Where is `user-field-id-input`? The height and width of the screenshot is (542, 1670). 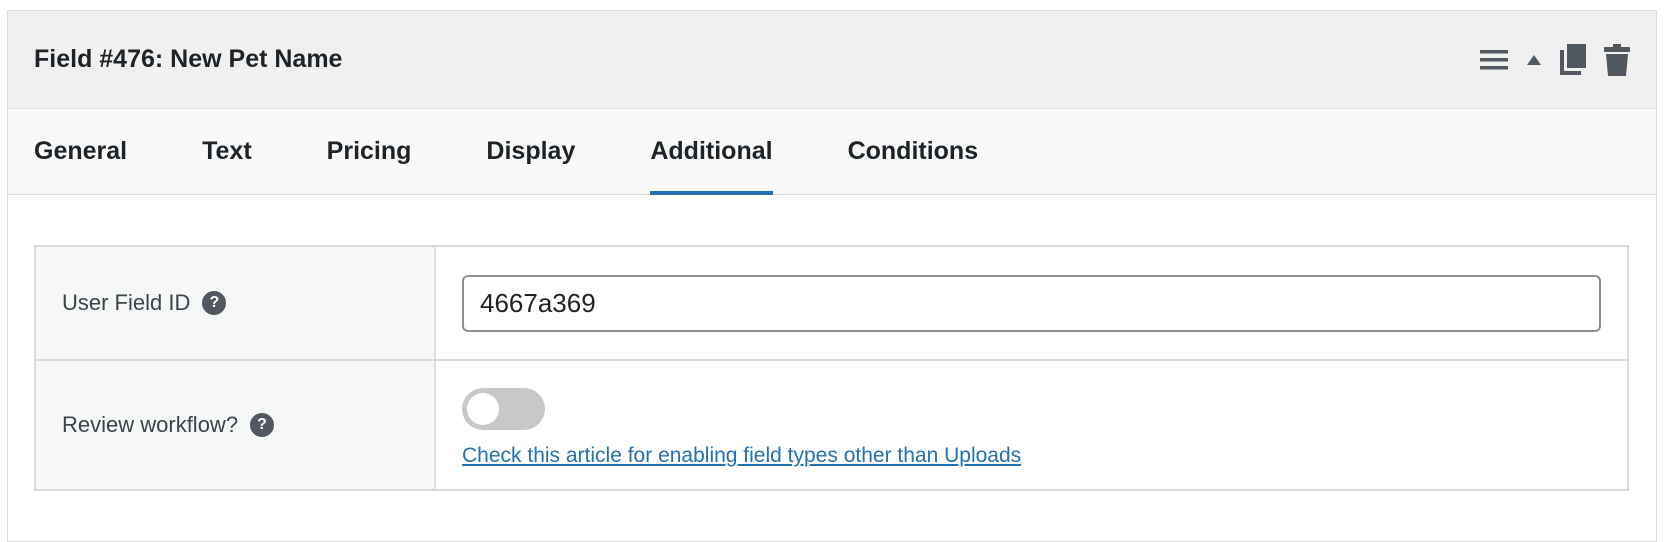 user-field-id-input is located at coordinates (1031, 303).